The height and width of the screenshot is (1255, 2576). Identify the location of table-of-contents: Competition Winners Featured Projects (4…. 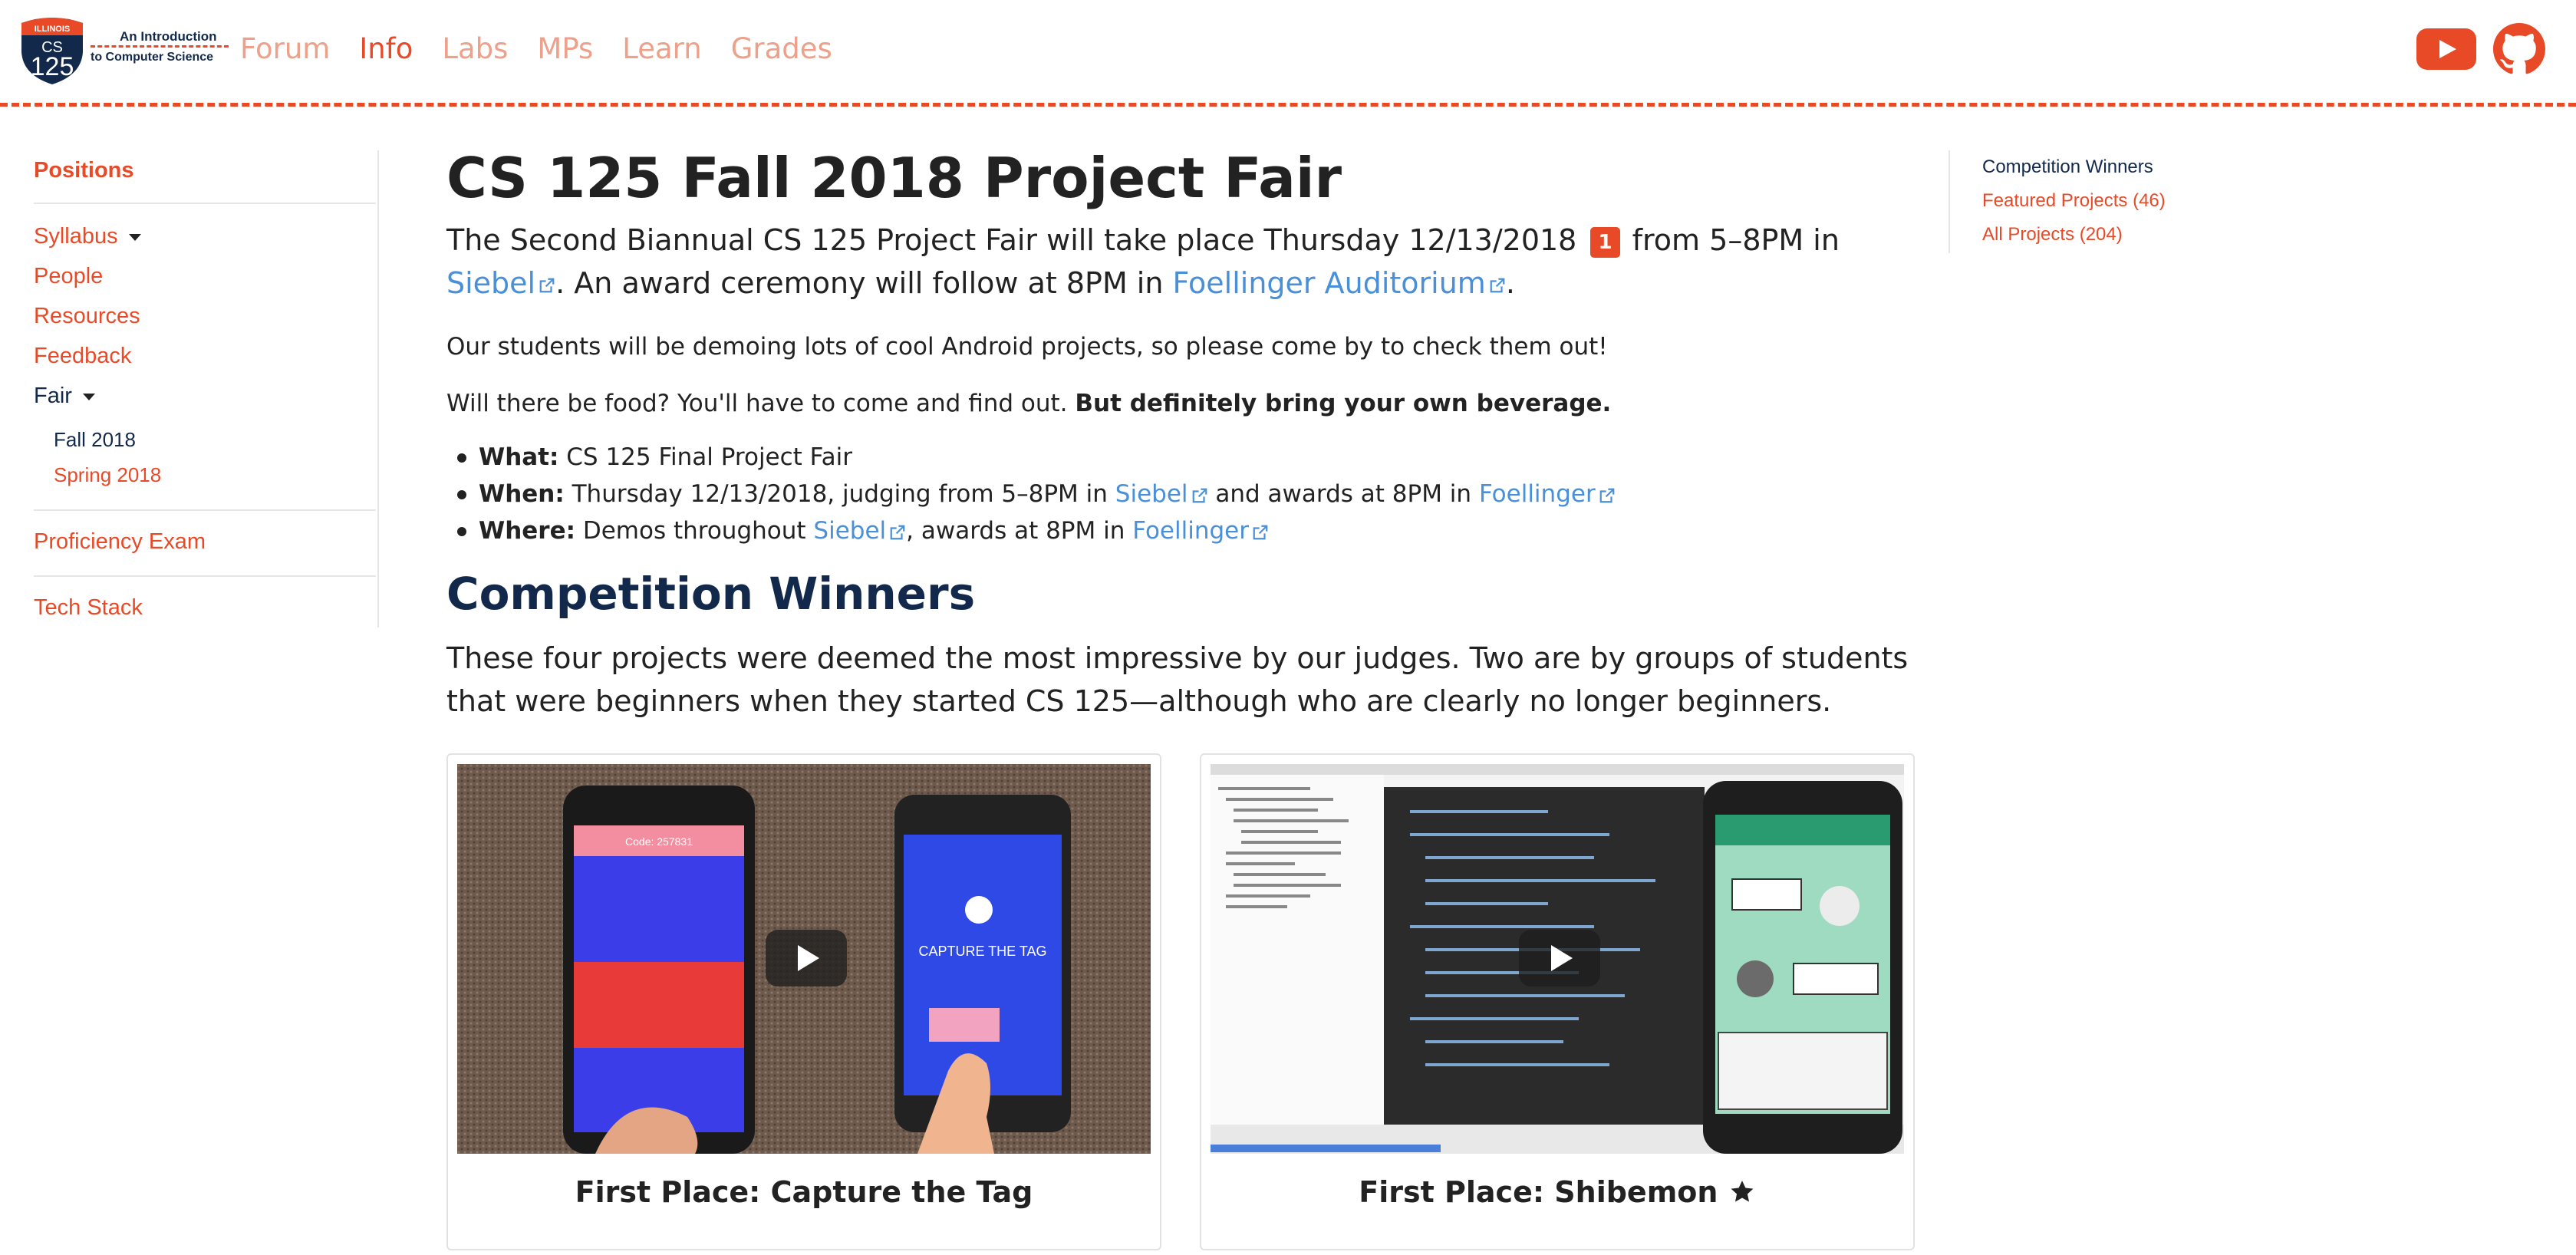
(2102, 202).